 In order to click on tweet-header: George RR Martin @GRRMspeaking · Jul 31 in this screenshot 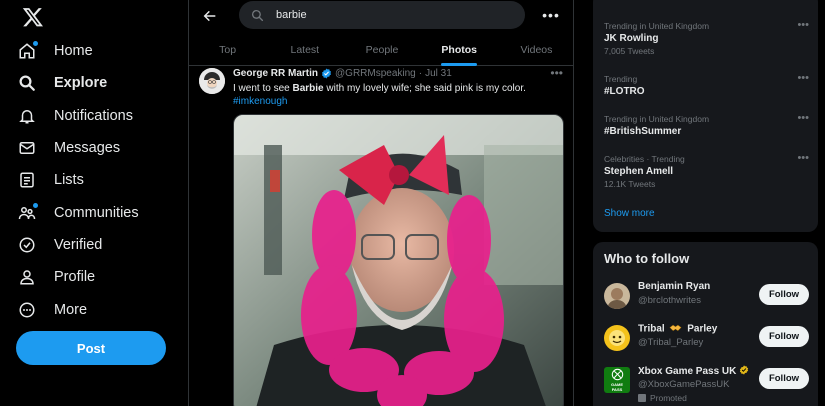, I will do `click(342, 73)`.